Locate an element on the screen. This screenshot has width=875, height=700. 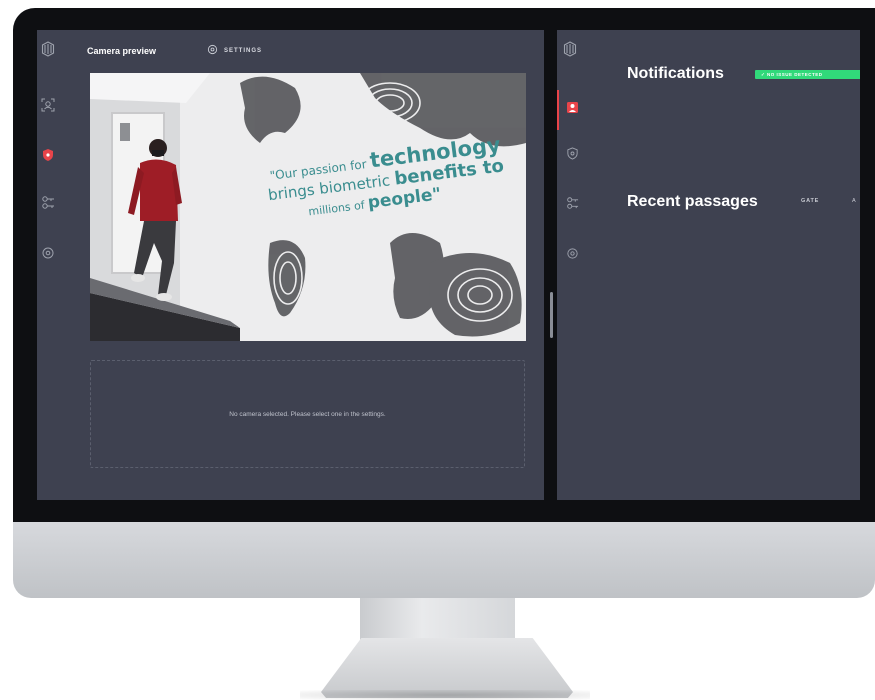
monitor-stand-neck is located at coordinates (437, 620).